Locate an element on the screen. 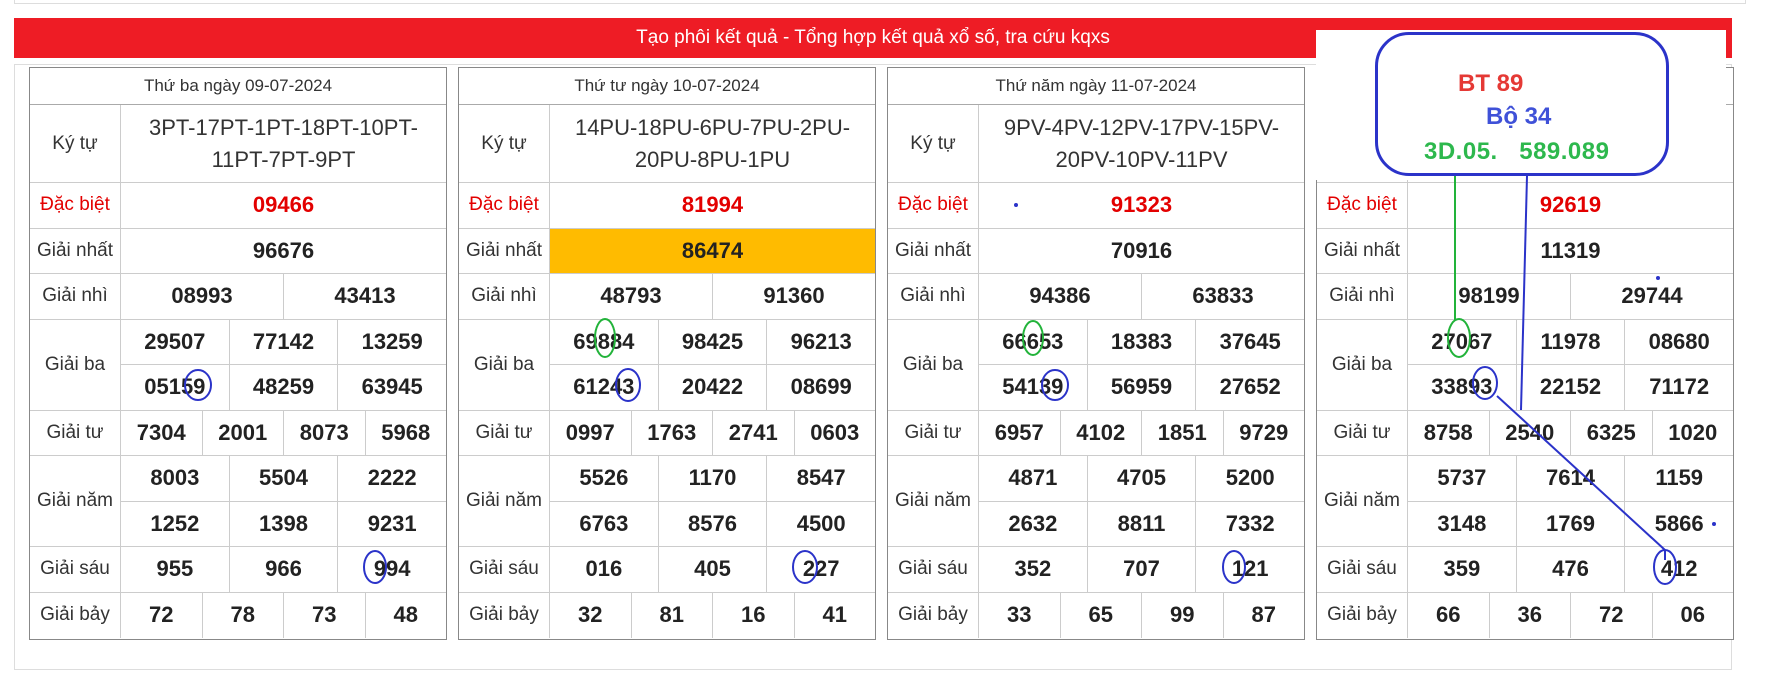 The height and width of the screenshot is (675, 1768). prize-number: 4705 is located at coordinates (1142, 478).